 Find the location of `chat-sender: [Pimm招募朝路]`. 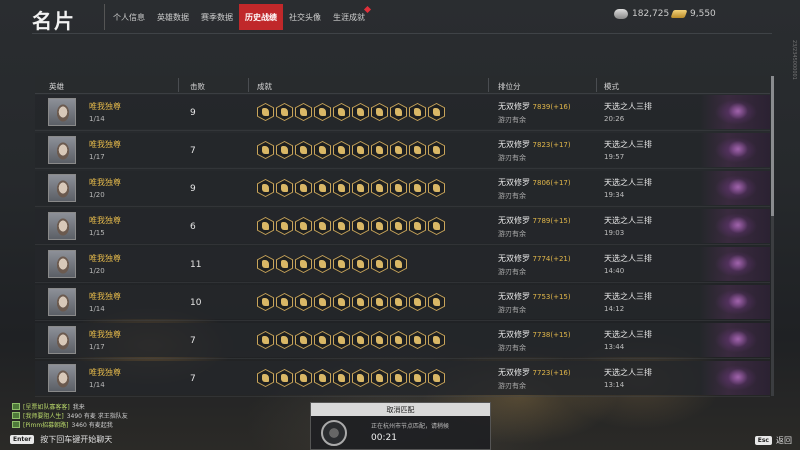

chat-sender: [Pimm招募朝路] is located at coordinates (46, 424).